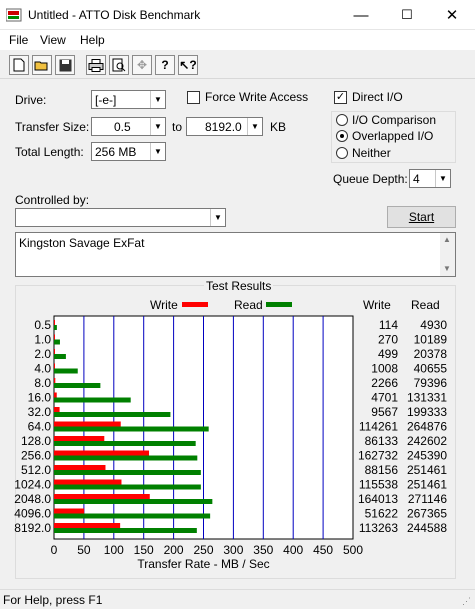 The height and width of the screenshot is (609, 475). I want to click on category-label: 32.0, so click(40, 412).